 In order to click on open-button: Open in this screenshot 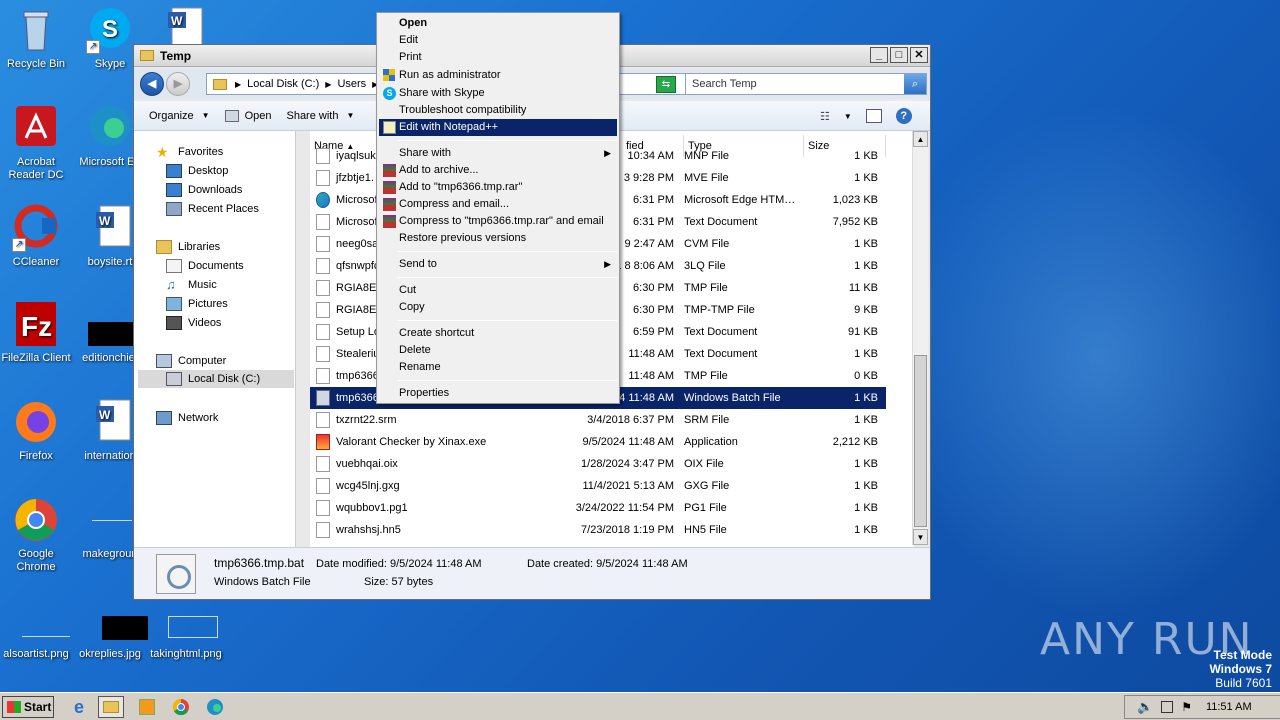, I will do `click(247, 115)`.